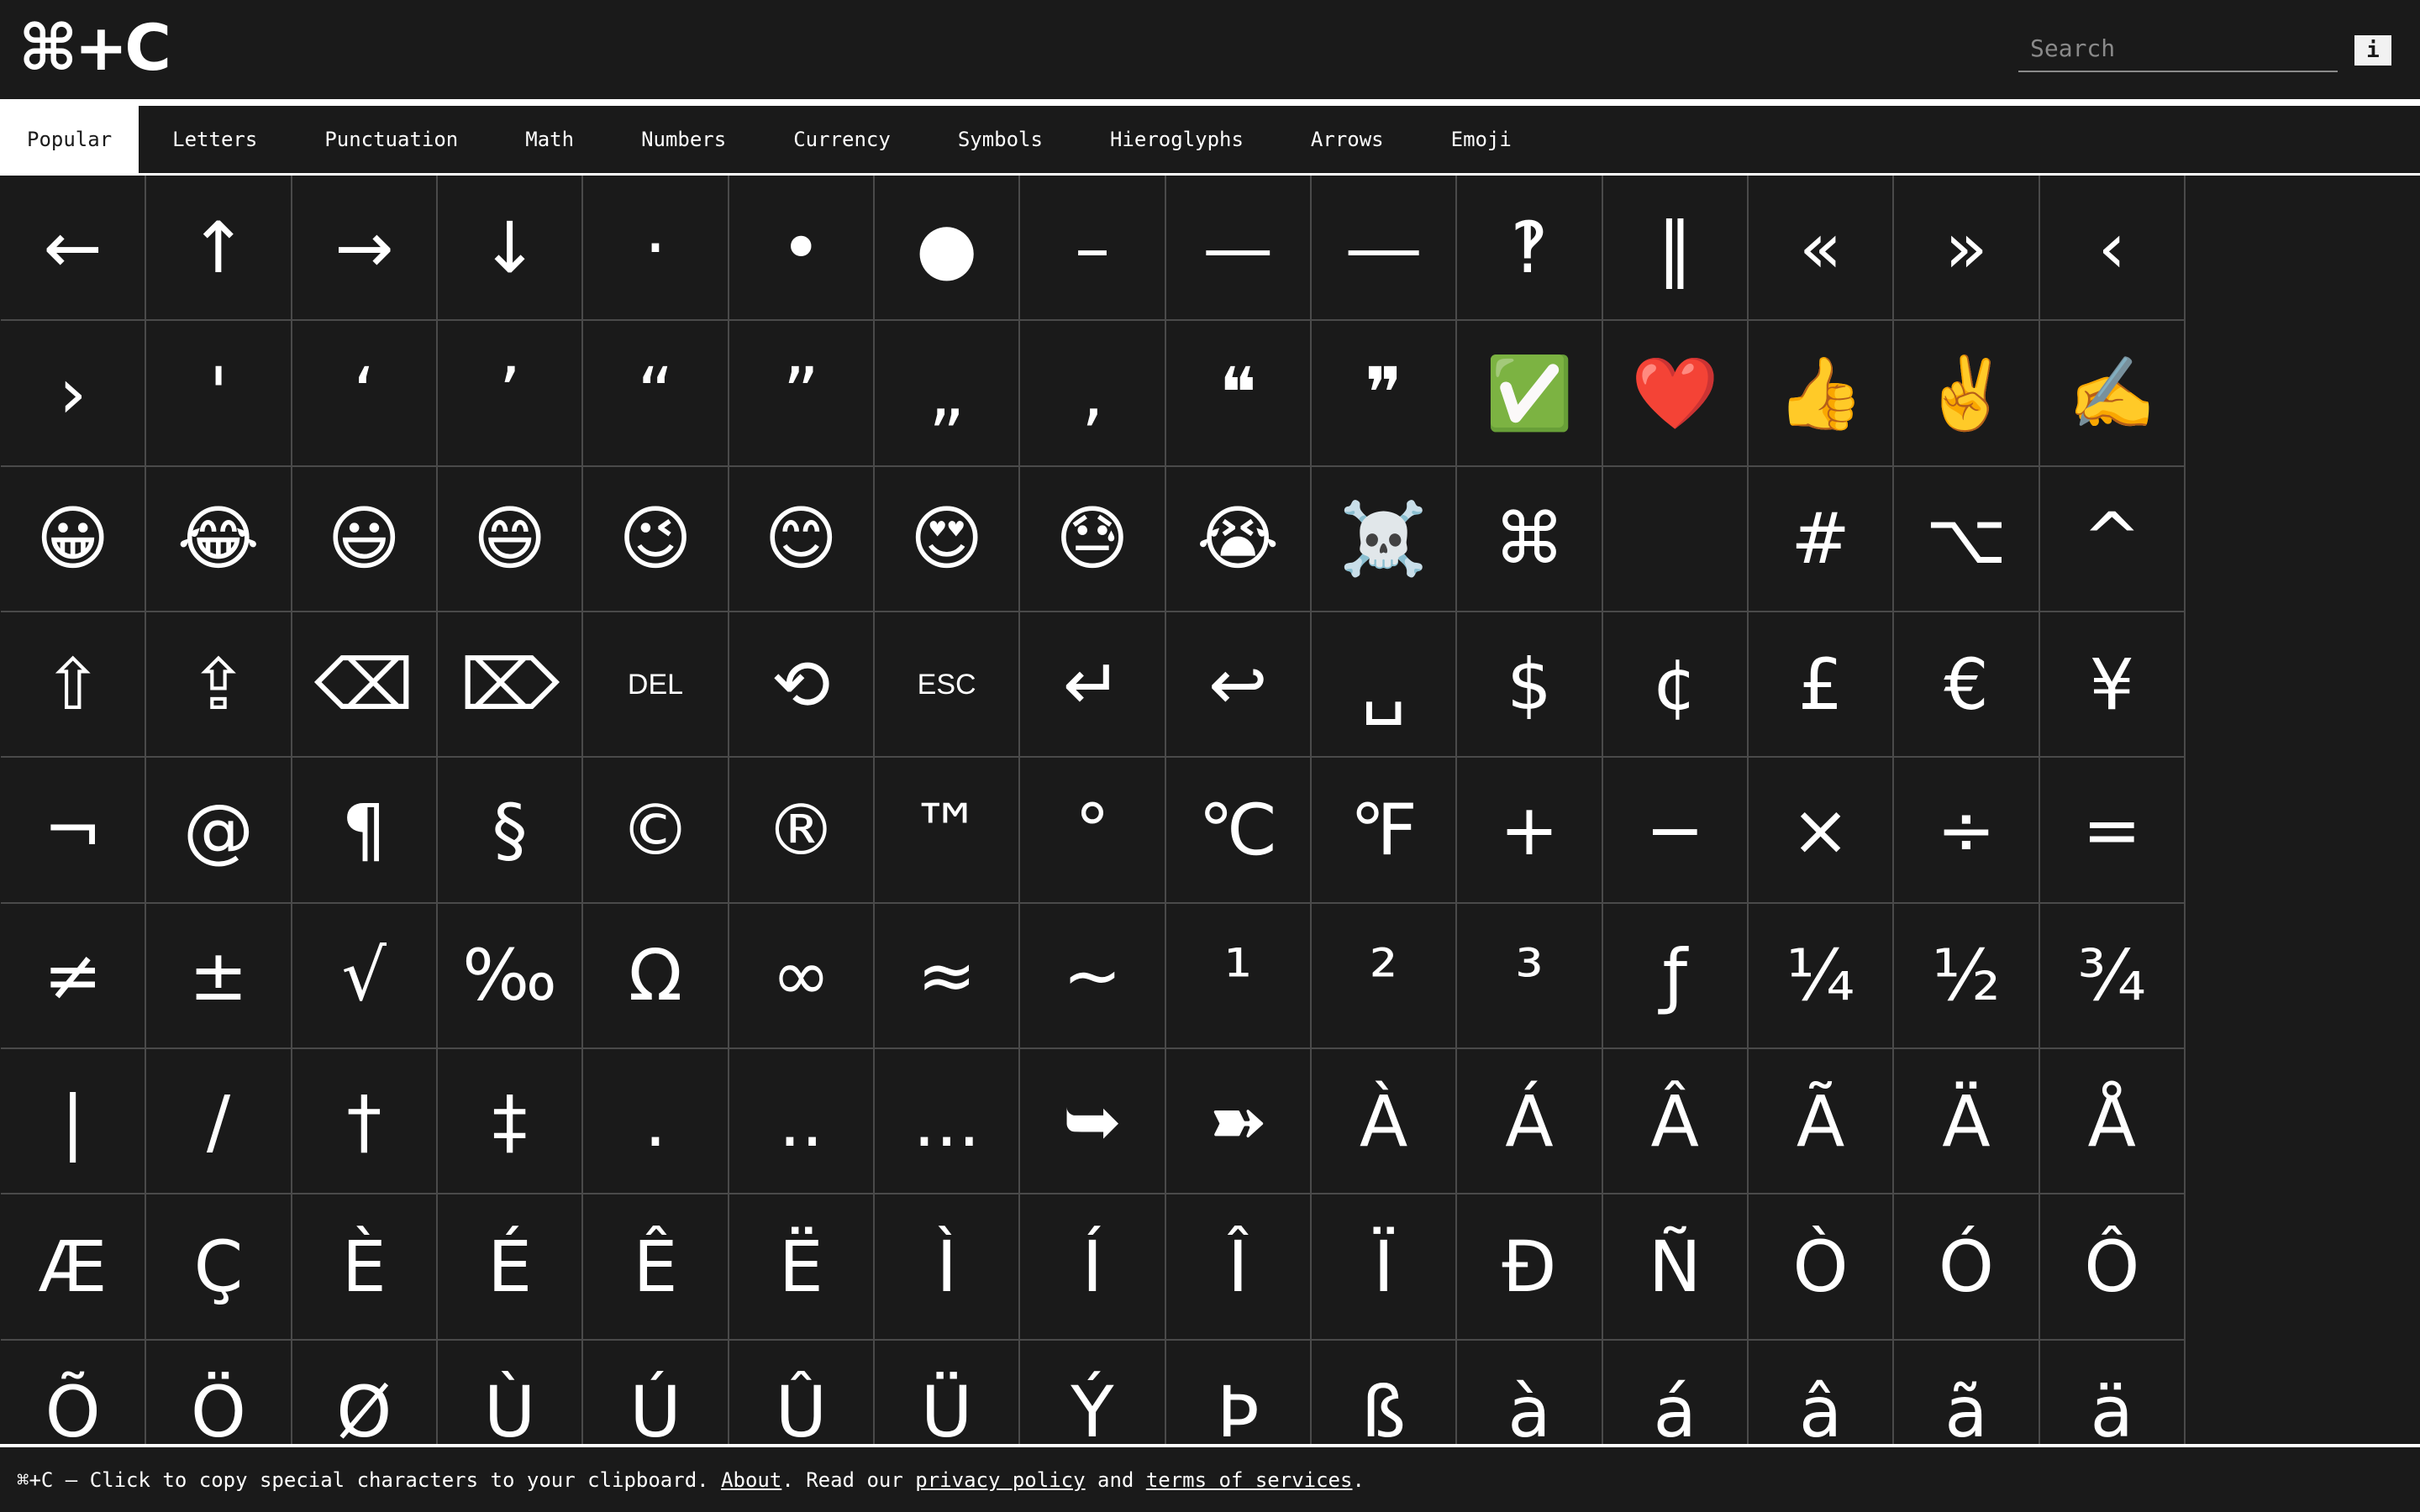 This screenshot has height=1512, width=2420. Describe the element at coordinates (219, 249) in the screenshot. I see `character-cell: ↑` at that location.